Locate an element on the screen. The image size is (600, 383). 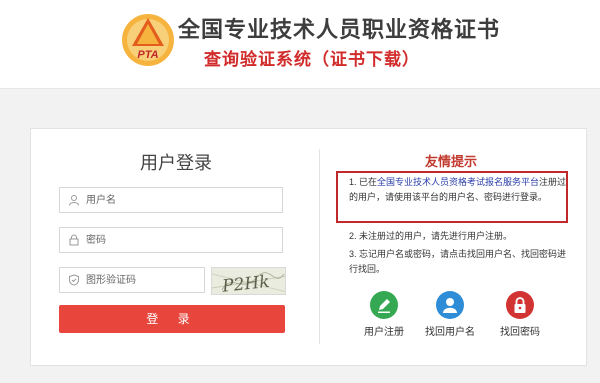
captcha-field is located at coordinates (132, 280).